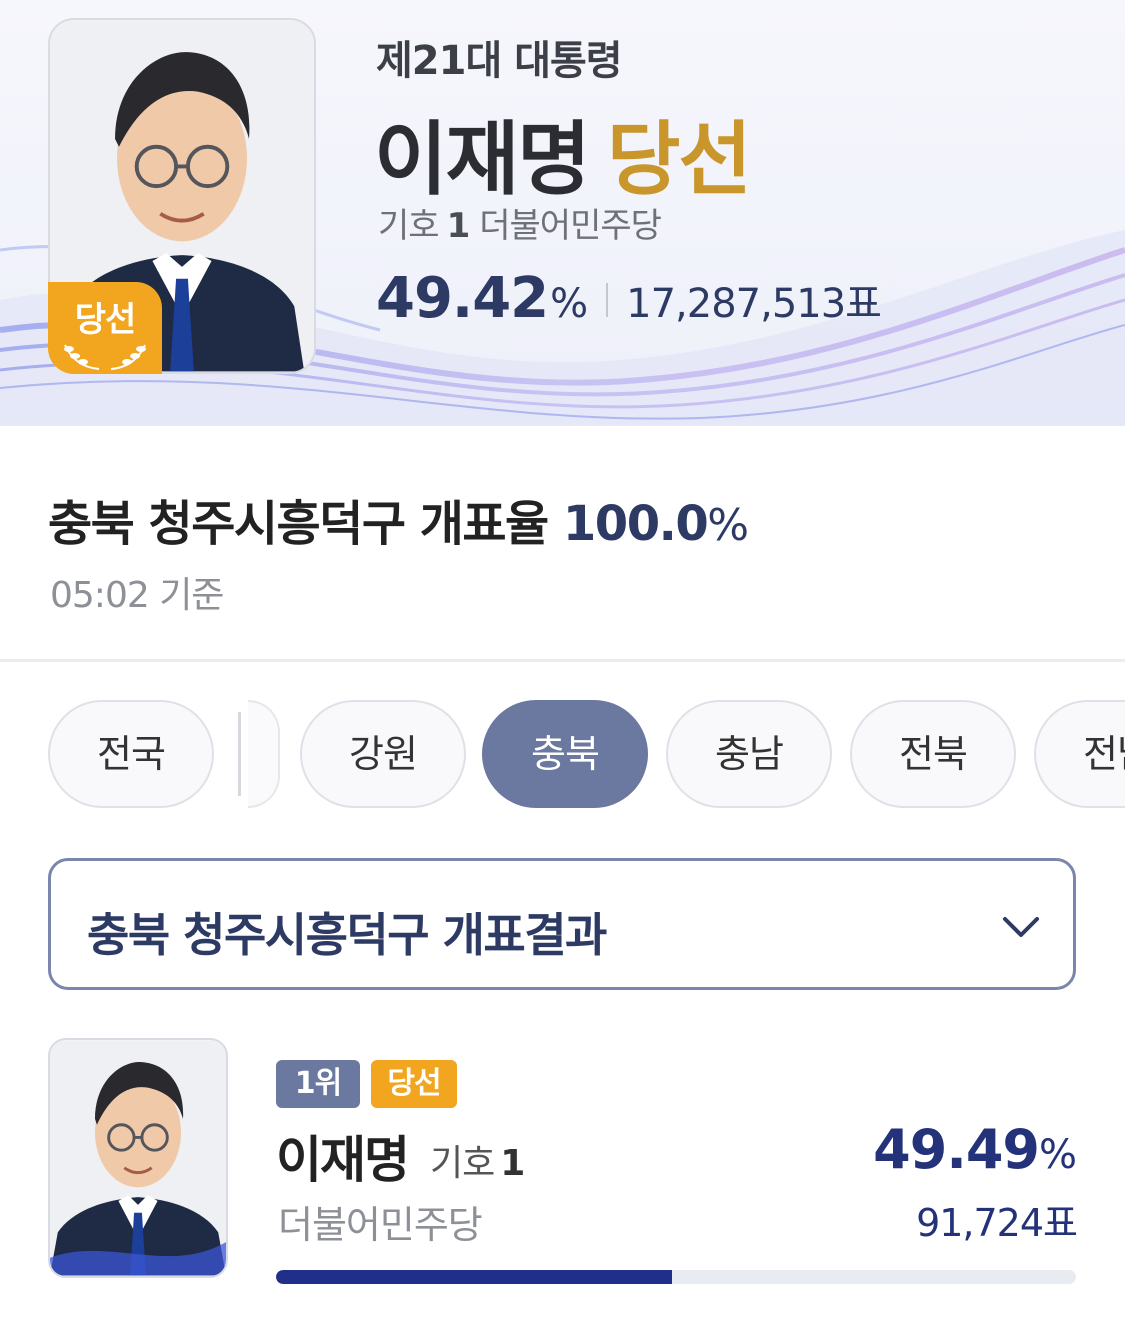 Image resolution: width=1125 pixels, height=1318 pixels. What do you see at coordinates (565, 754) in the screenshot?
I see `tab-chungbuk: 충북` at bounding box center [565, 754].